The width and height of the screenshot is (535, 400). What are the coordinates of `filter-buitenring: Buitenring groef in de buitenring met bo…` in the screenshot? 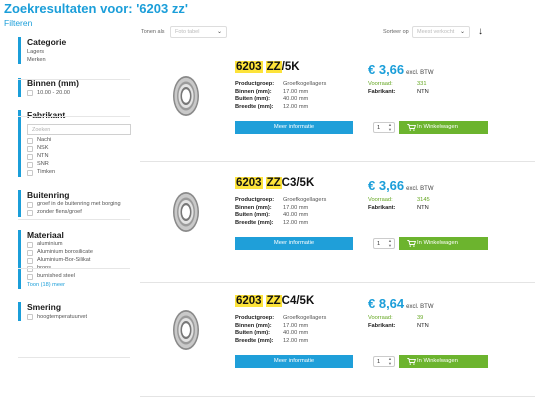 It's located at (74, 203).